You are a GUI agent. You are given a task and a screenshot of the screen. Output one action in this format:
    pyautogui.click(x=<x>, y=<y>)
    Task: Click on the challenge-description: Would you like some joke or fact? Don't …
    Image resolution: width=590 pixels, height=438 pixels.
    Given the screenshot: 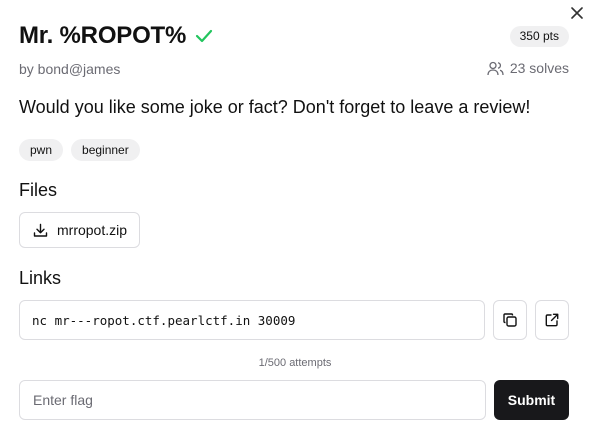 What is the action you would take?
    pyautogui.click(x=275, y=107)
    